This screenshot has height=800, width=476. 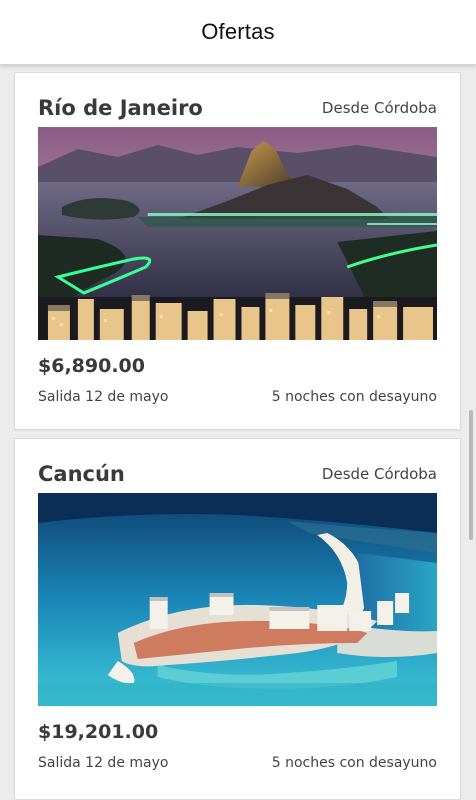 What do you see at coordinates (91, 366) in the screenshot?
I see `offer-price: $6,890.00` at bounding box center [91, 366].